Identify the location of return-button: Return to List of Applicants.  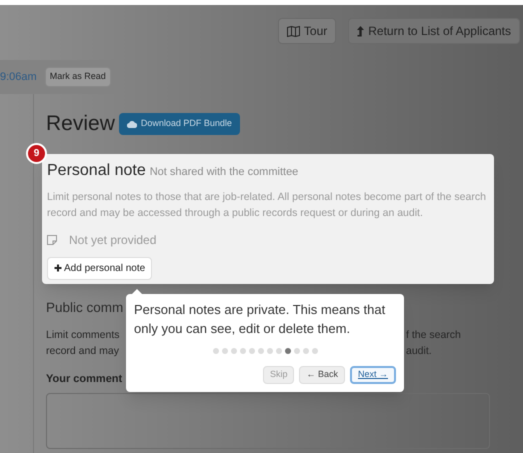
(434, 31).